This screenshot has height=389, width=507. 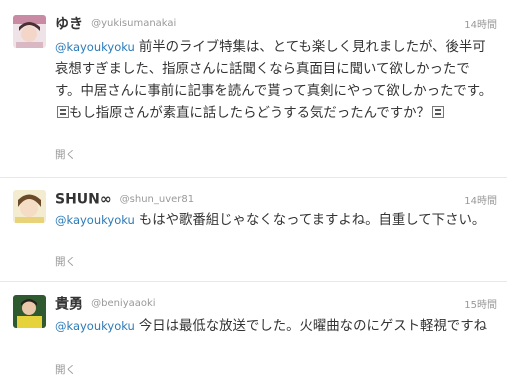 I want to click on tweet-text: @kayoukyoku 今日は最低な放送でした。火曜曲なのにゲスト軽視ですね, so click(x=275, y=326).